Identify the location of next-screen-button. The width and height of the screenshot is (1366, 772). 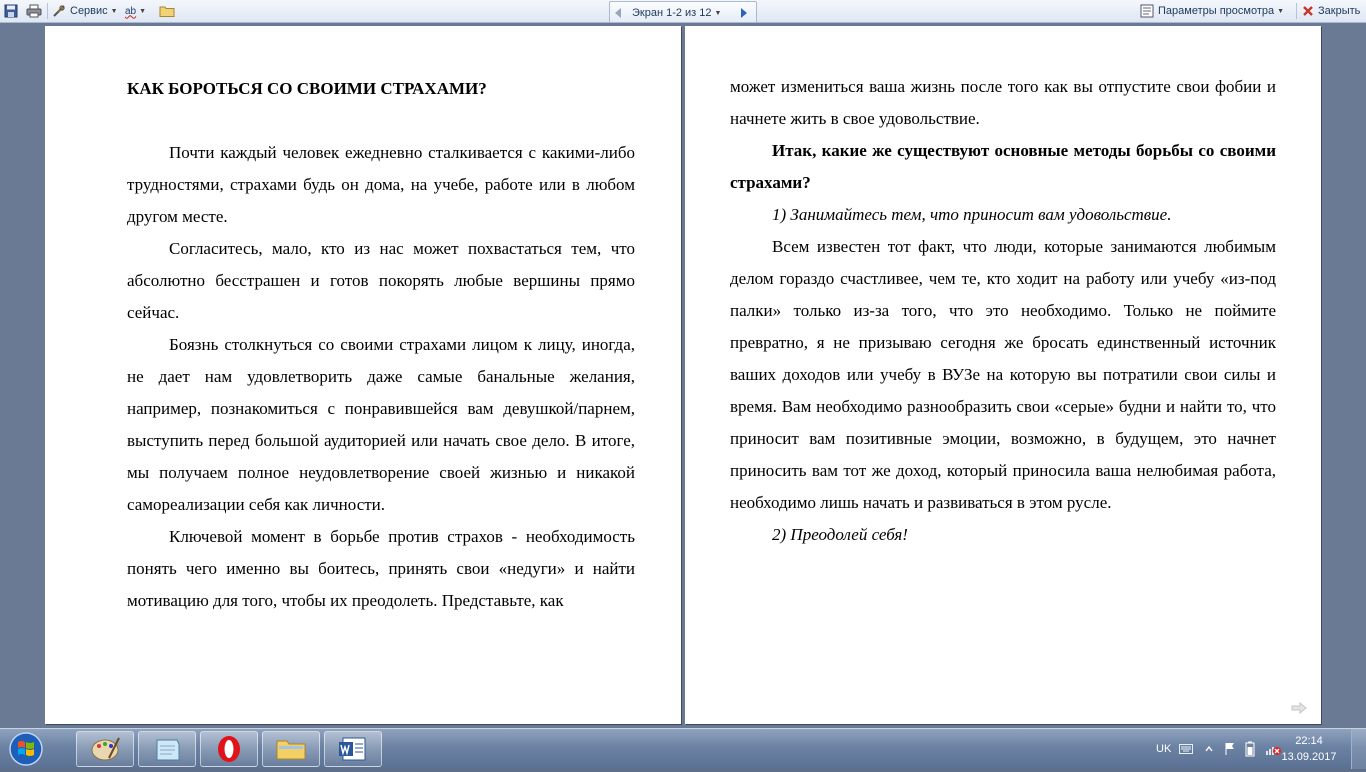
(744, 13).